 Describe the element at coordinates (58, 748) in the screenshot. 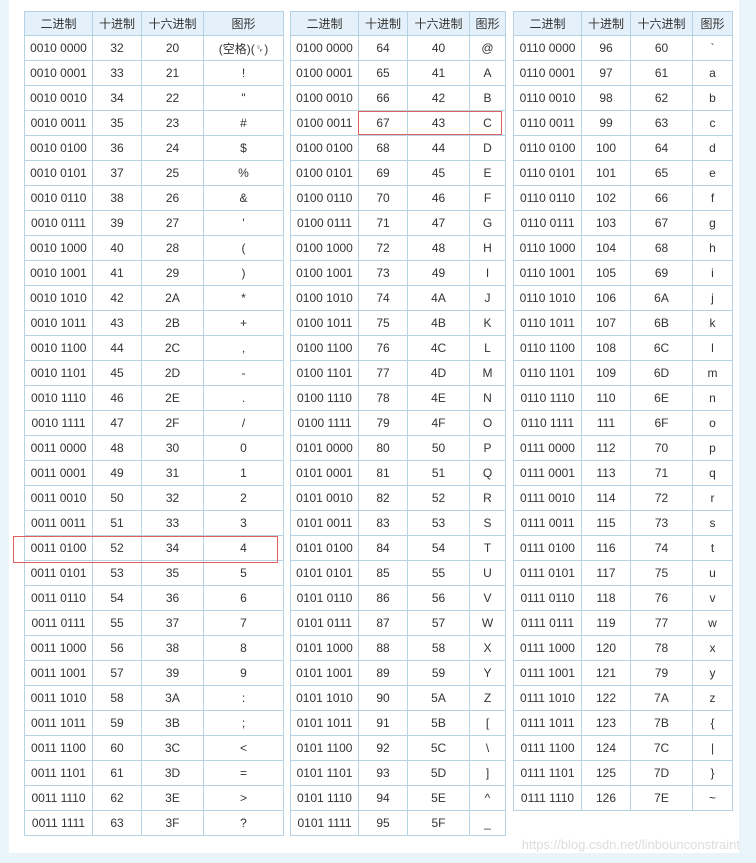

I see `table-cell: 0011 1100` at that location.